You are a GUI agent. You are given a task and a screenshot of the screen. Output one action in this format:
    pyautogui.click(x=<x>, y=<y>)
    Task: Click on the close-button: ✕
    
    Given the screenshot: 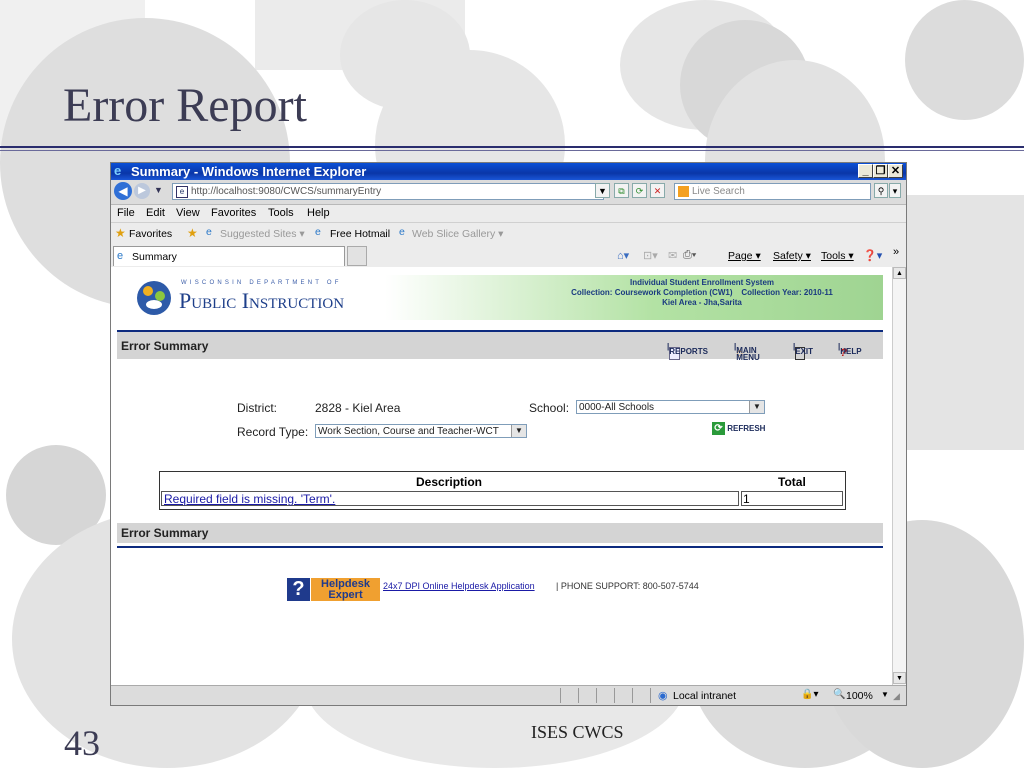 What is the action you would take?
    pyautogui.click(x=895, y=171)
    